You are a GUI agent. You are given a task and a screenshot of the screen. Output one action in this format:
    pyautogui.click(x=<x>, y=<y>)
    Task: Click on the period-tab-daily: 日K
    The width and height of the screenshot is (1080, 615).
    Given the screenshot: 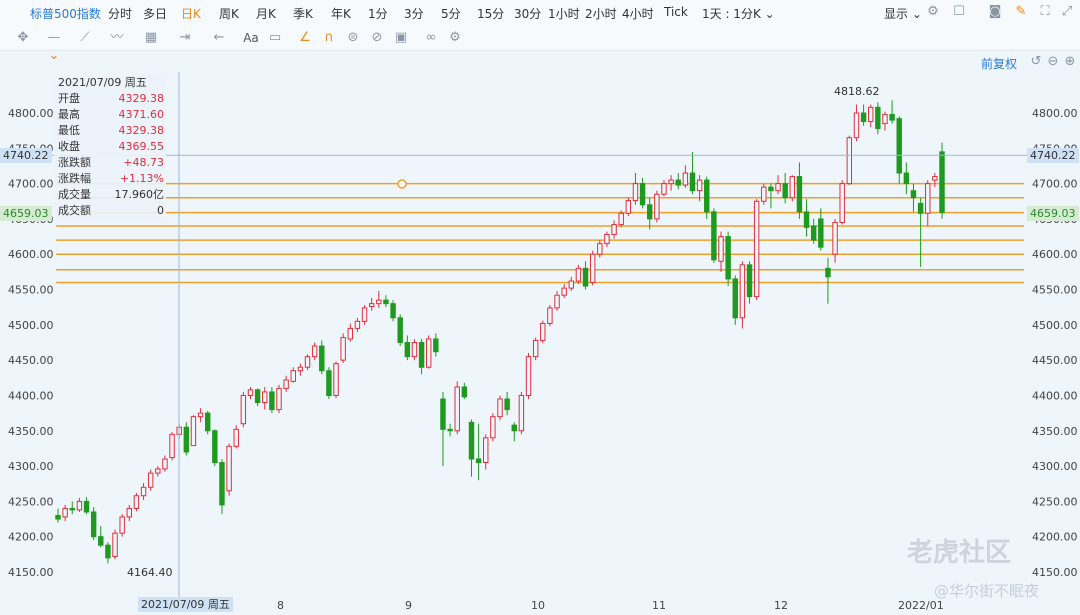 What is the action you would take?
    pyautogui.click(x=191, y=13)
    